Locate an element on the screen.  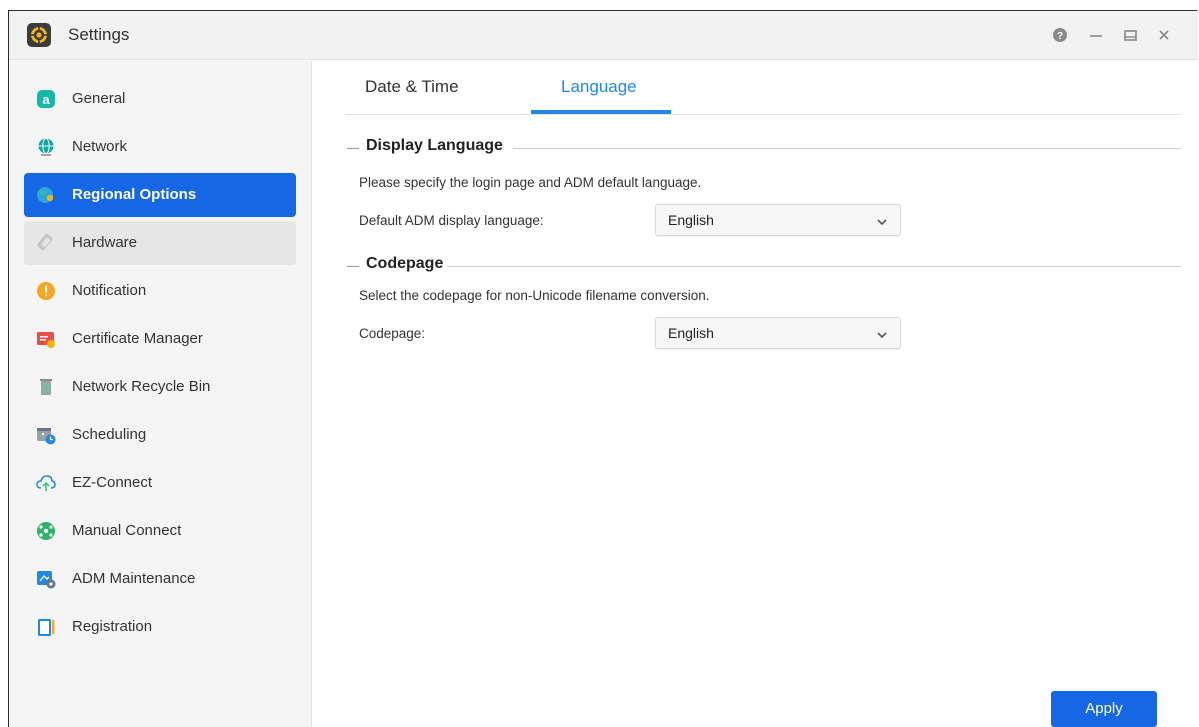
globe-icon is located at coordinates (46, 147).